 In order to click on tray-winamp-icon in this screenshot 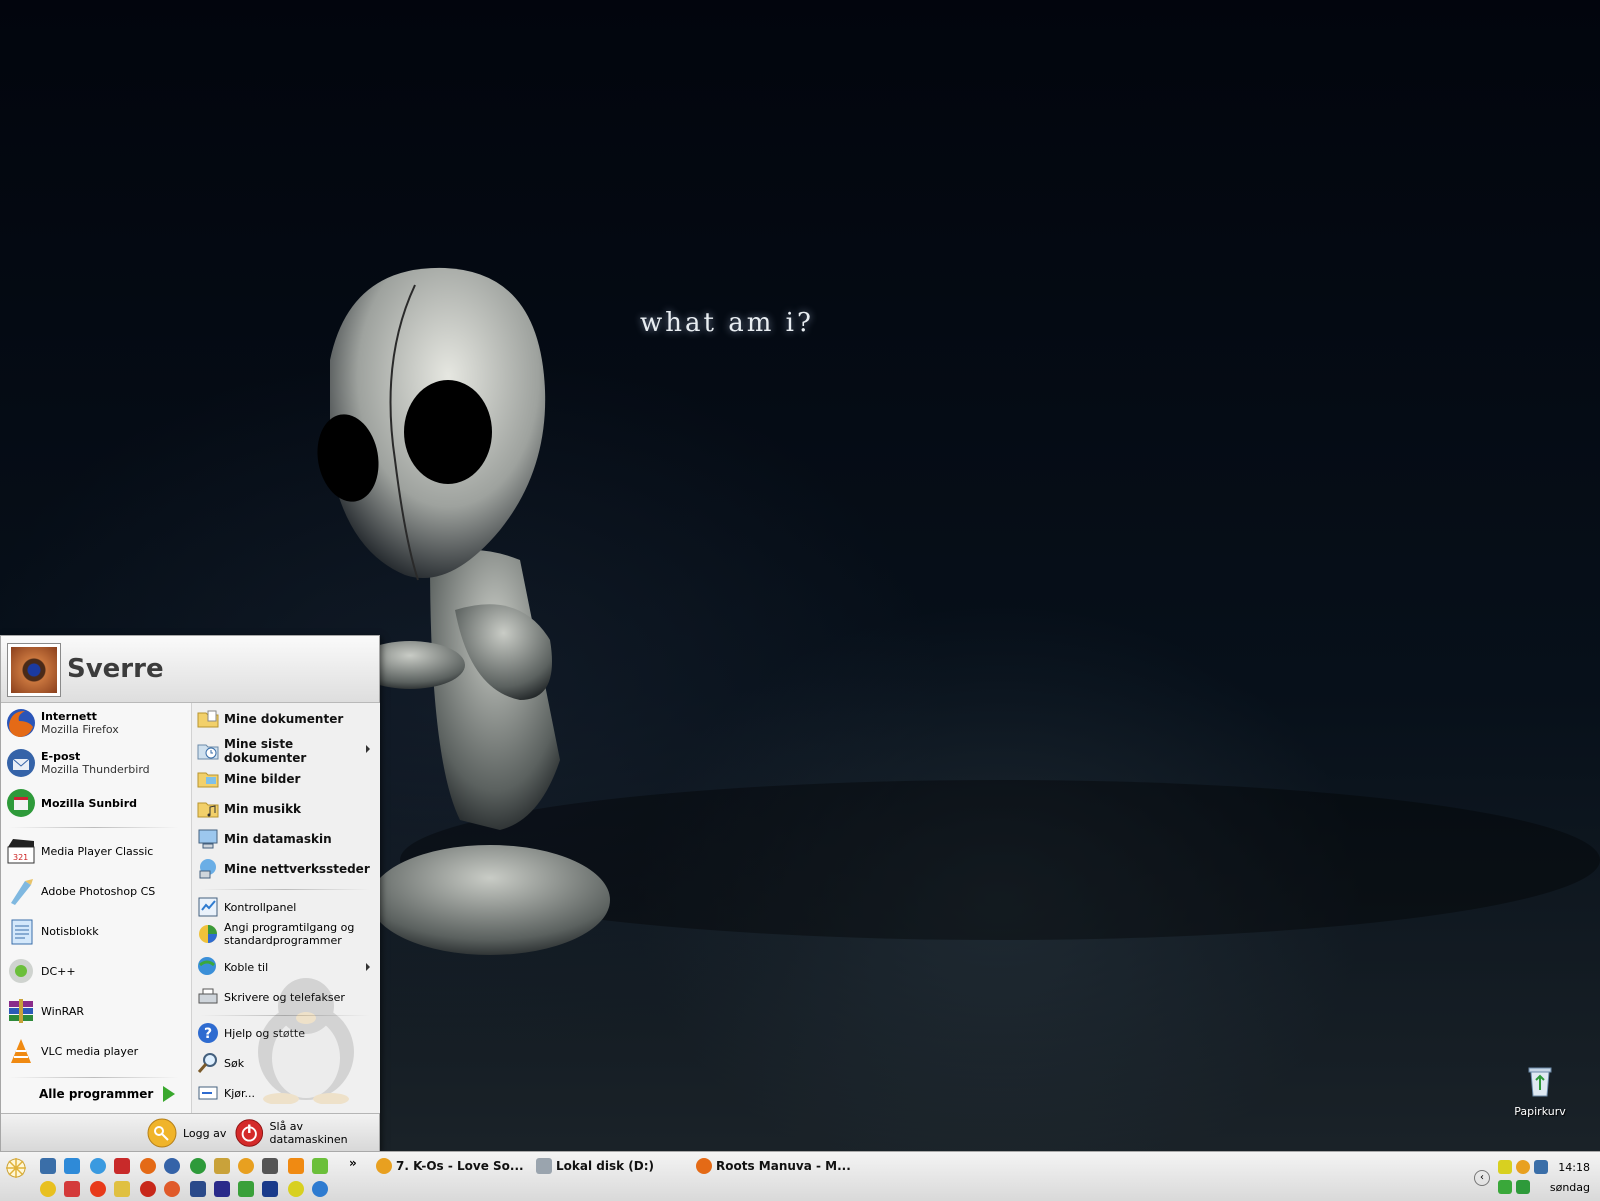, I will do `click(1523, 1167)`.